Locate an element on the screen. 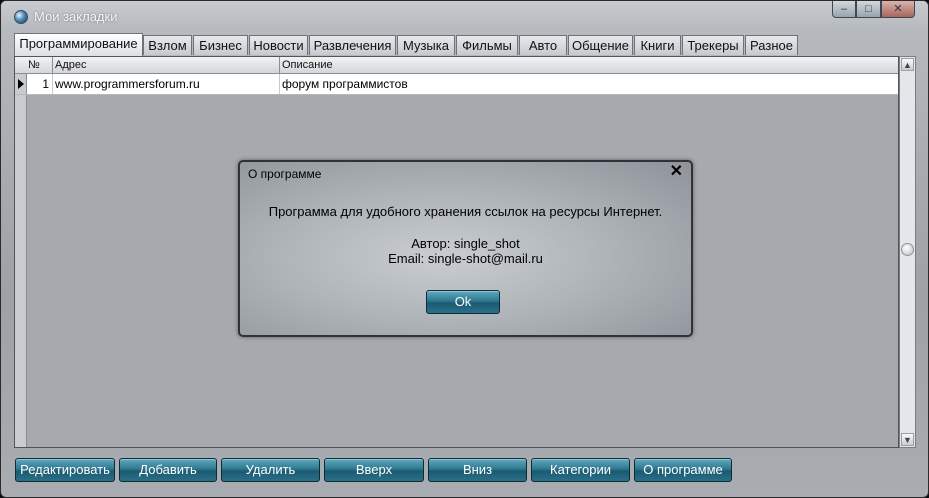 The height and width of the screenshot is (498, 929). dialog-title: О программе is located at coordinates (285, 174).